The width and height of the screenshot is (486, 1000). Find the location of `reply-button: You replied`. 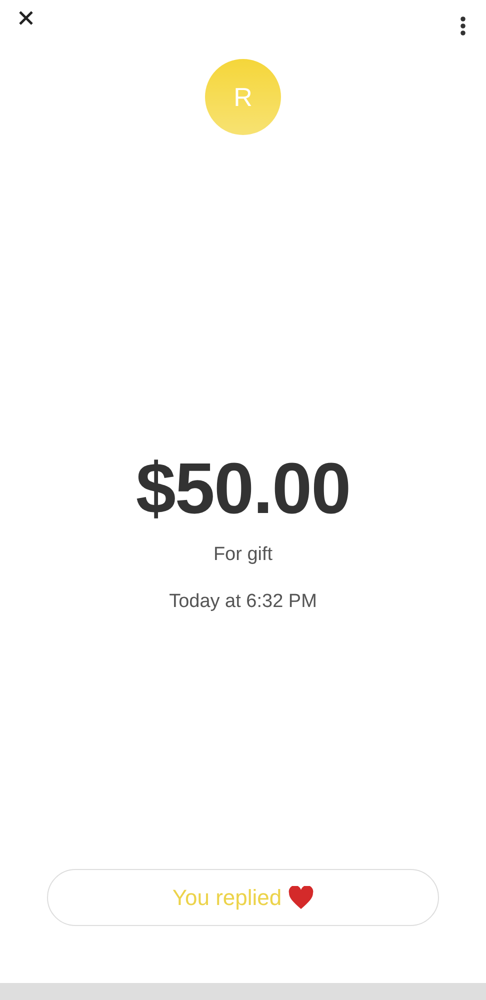

reply-button: You replied is located at coordinates (243, 897).